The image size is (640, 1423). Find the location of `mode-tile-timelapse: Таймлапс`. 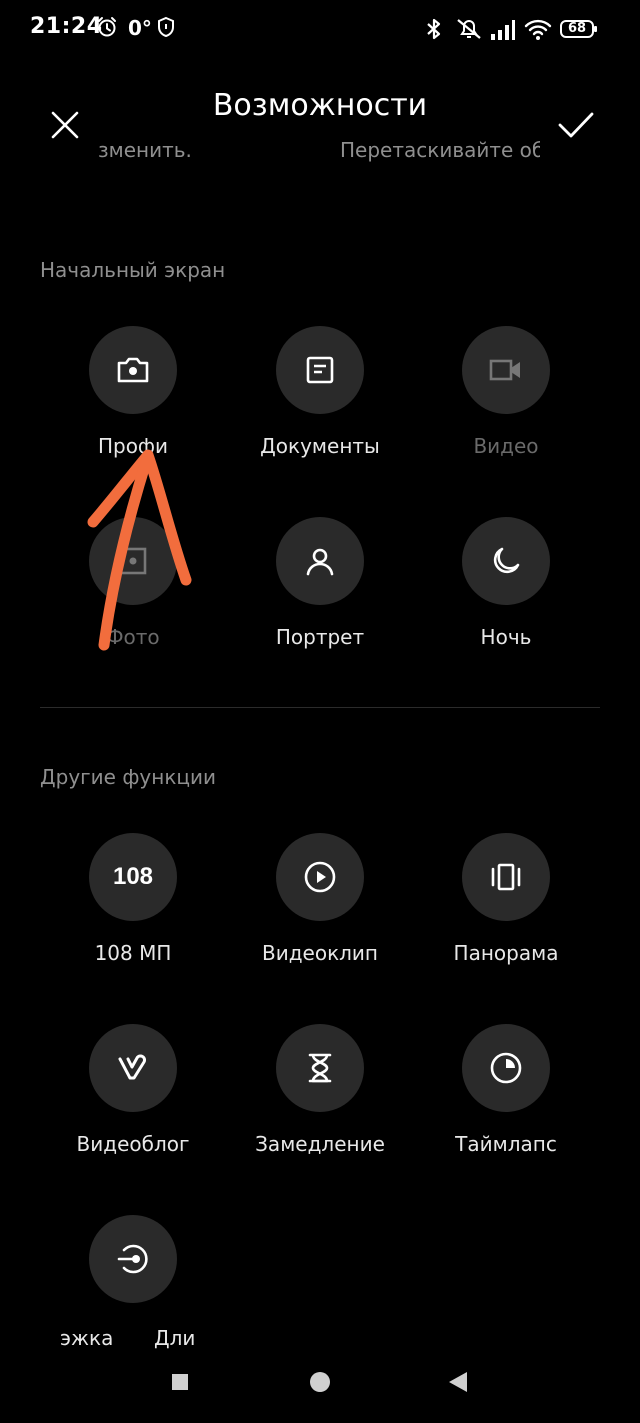

mode-tile-timelapse: Таймлапс is located at coordinates (506, 1099).